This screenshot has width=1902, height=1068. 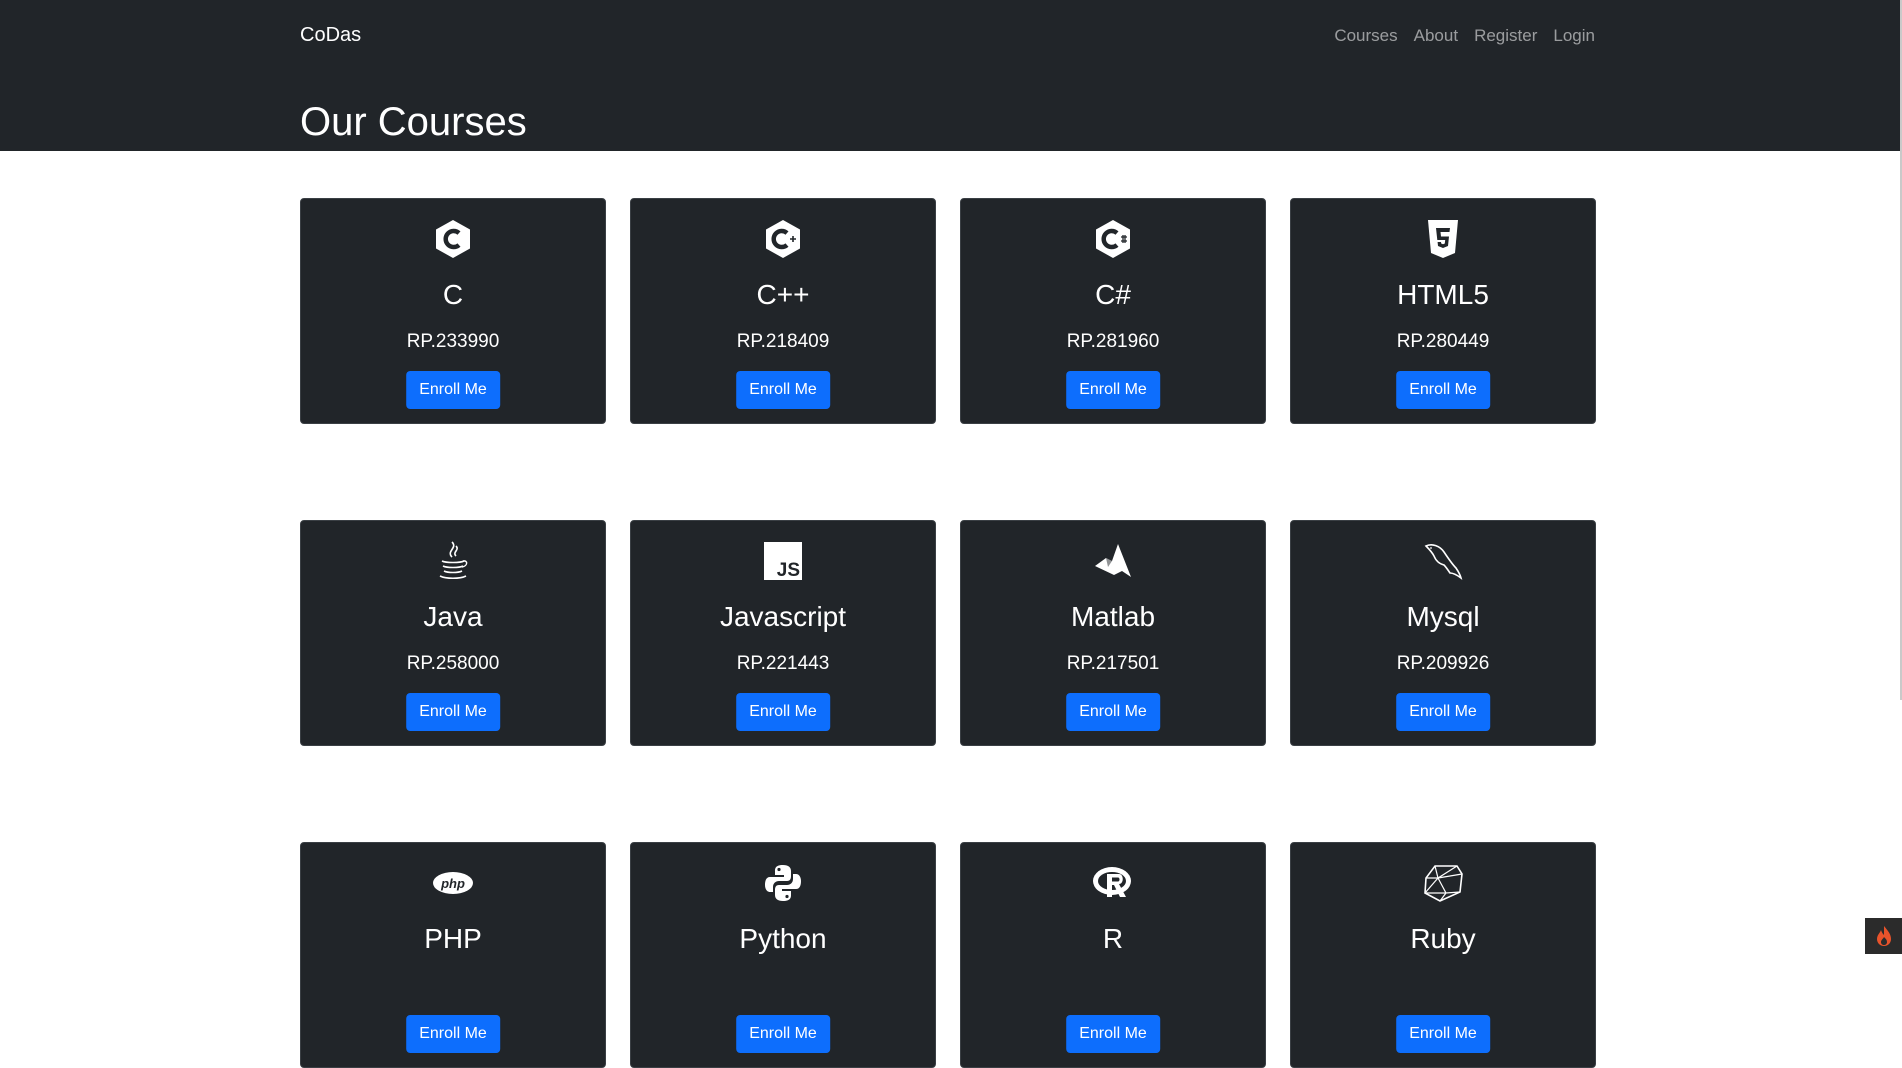 I want to click on nav-login-link: Login, so click(x=1574, y=36).